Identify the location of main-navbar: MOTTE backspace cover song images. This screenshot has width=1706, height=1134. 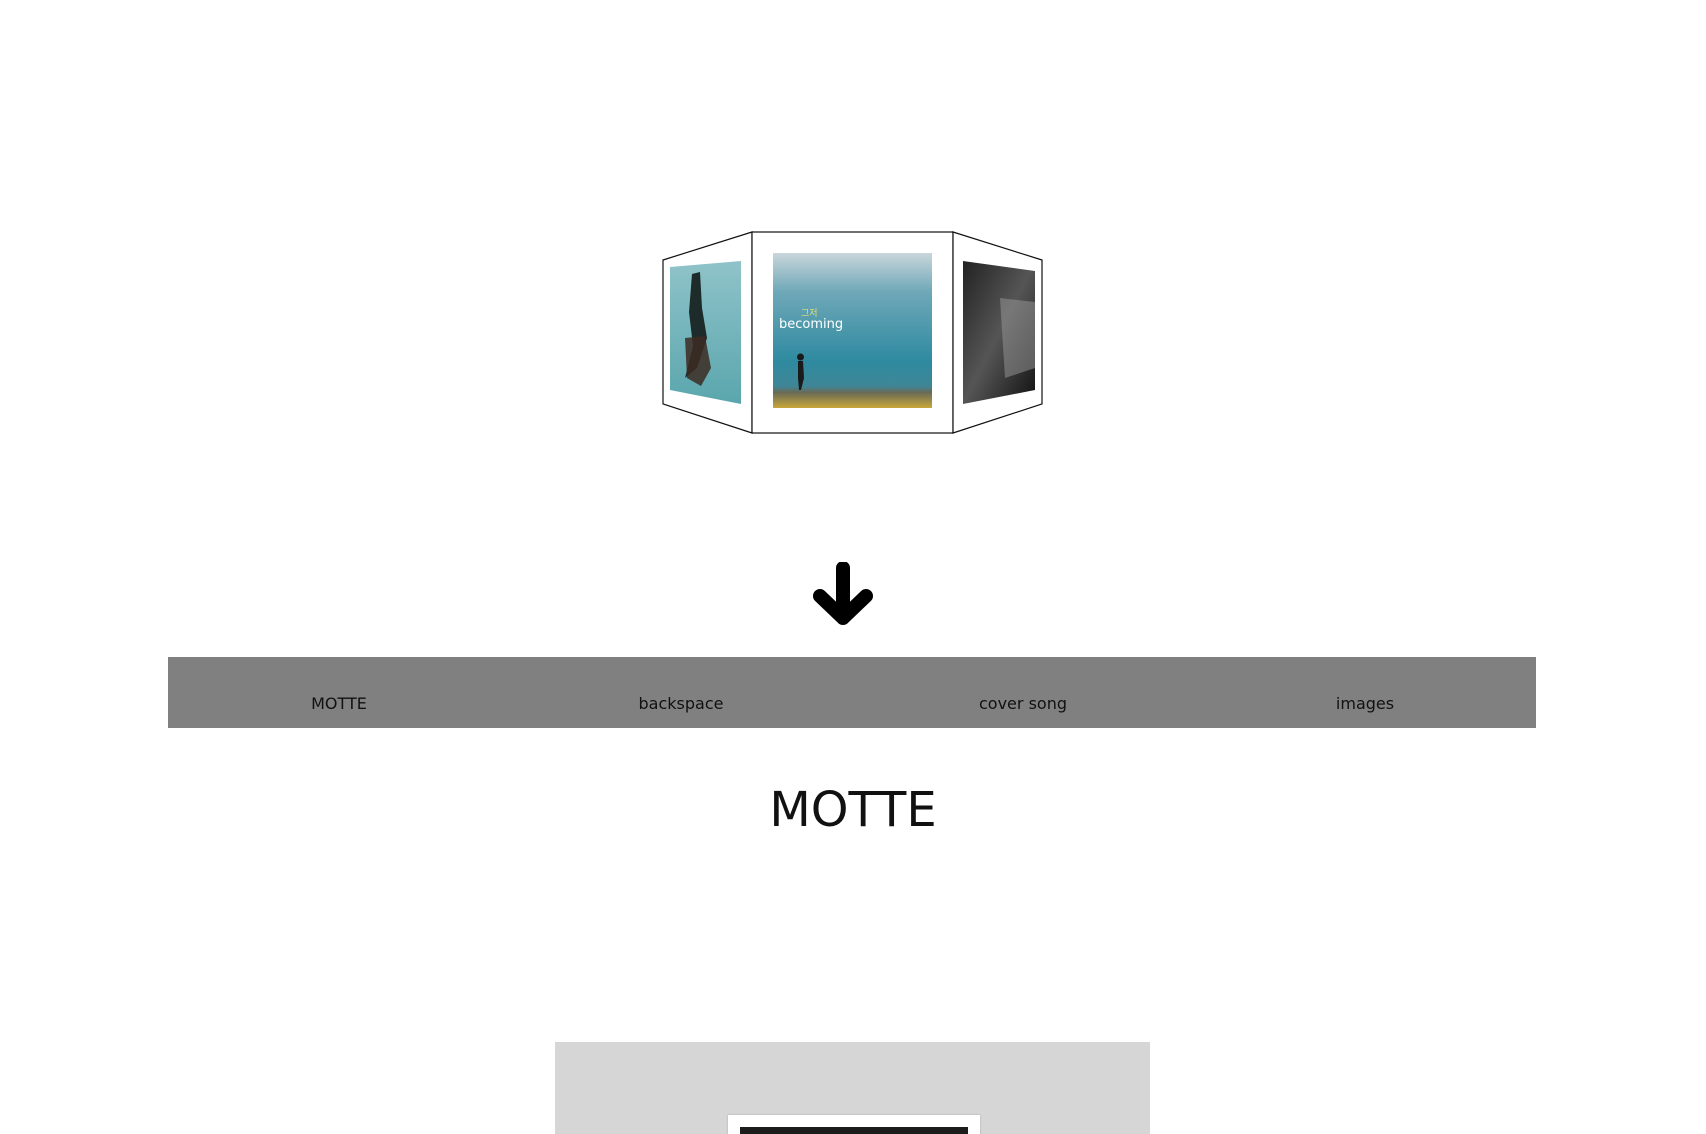
(852, 692).